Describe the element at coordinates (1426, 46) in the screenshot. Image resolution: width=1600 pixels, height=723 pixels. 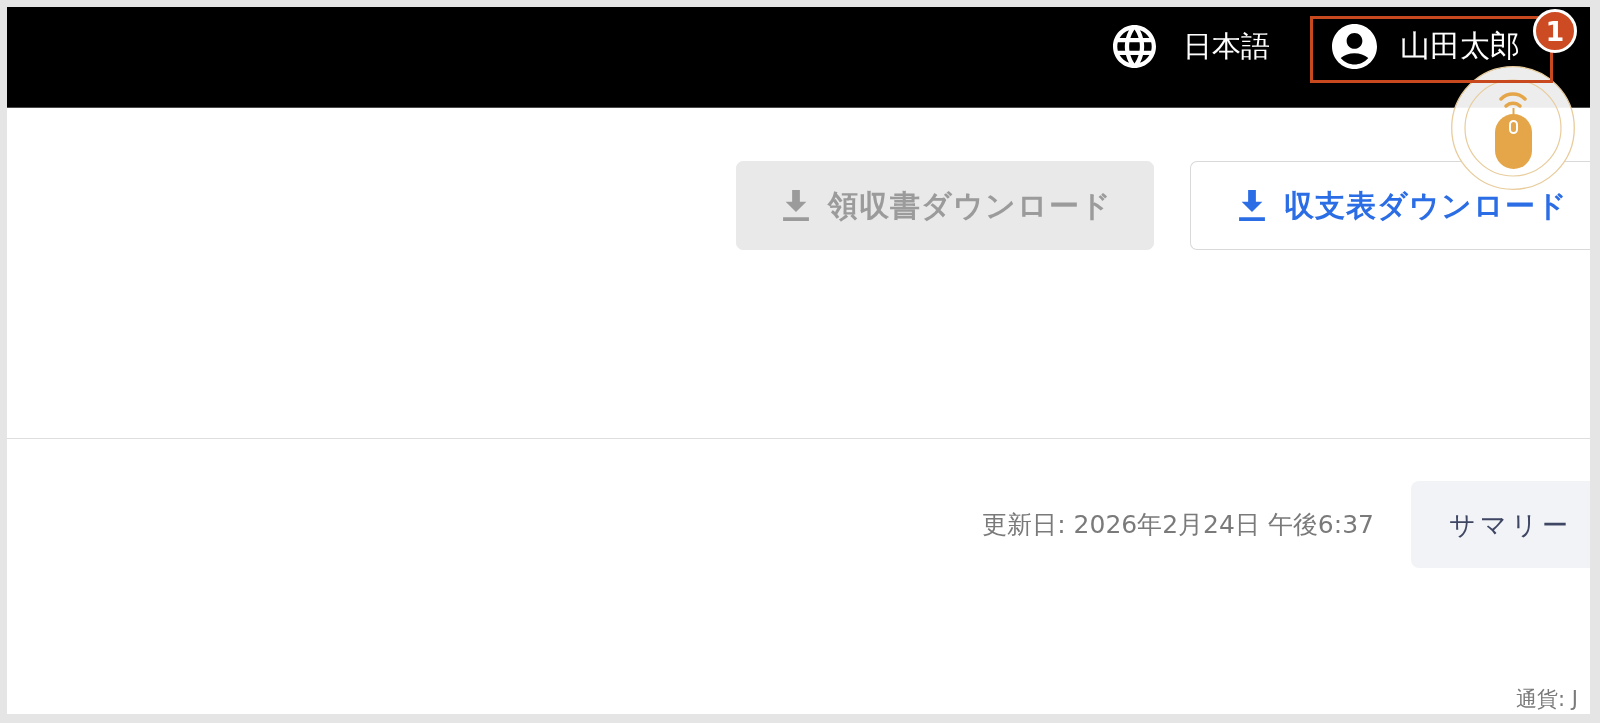
I see `user-menu-button: 山田太郎` at that location.